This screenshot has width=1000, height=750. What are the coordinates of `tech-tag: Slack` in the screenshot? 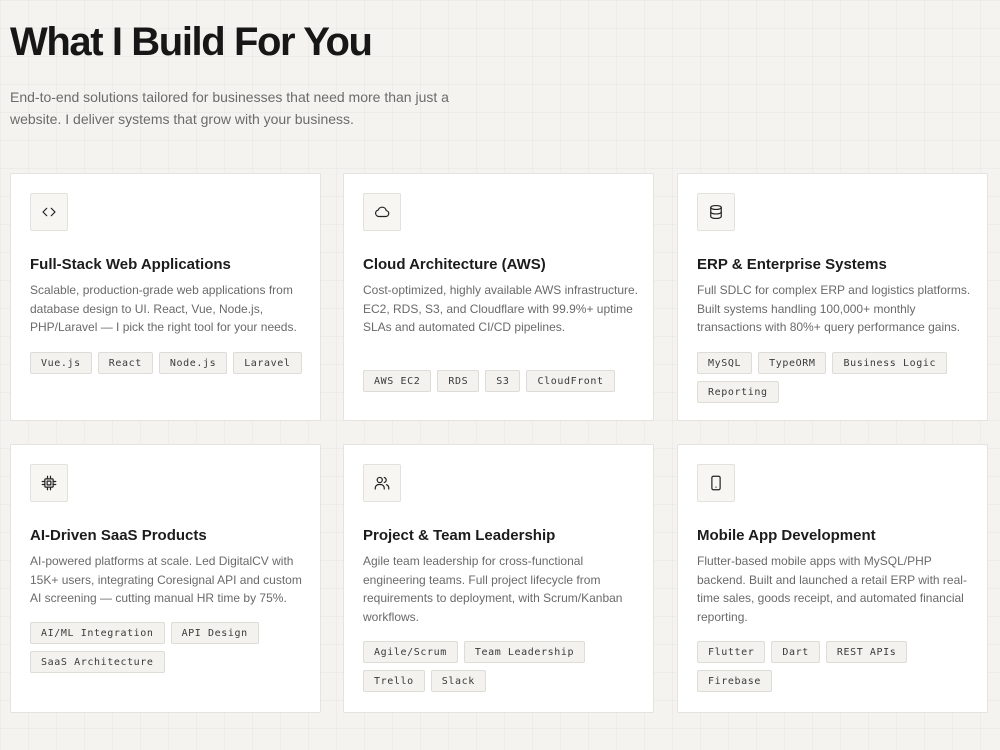 It's located at (458, 681).